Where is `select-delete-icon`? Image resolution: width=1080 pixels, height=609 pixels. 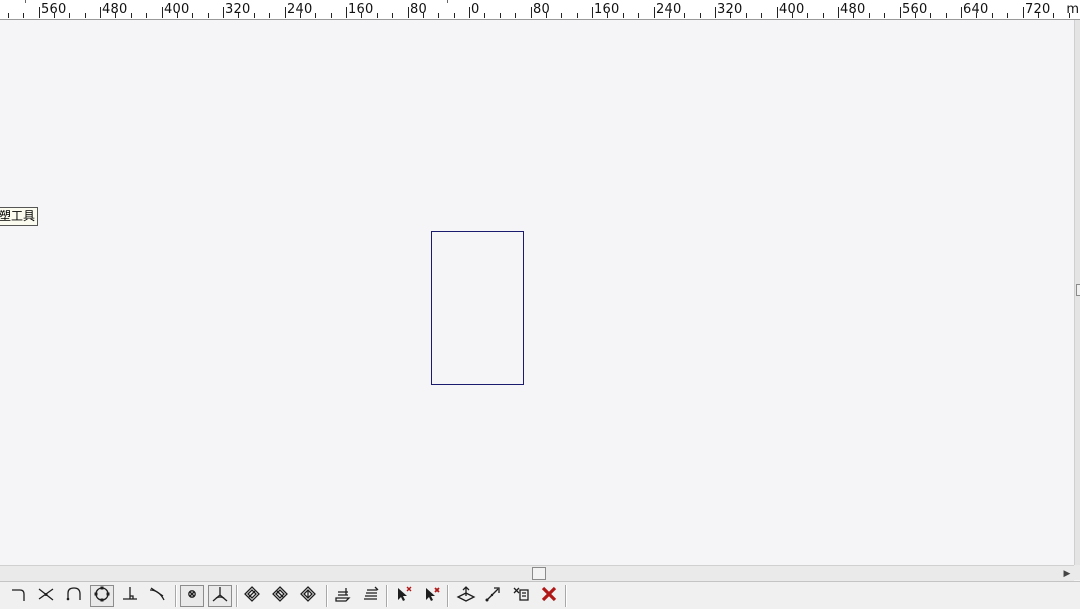
select-delete-icon is located at coordinates (404, 596).